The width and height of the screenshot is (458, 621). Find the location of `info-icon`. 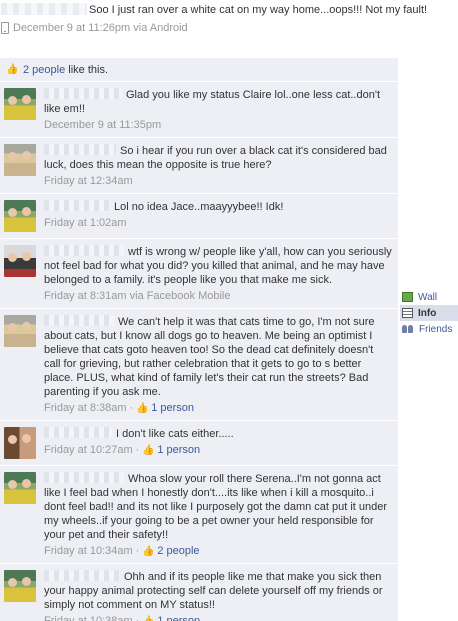

info-icon is located at coordinates (407, 313).